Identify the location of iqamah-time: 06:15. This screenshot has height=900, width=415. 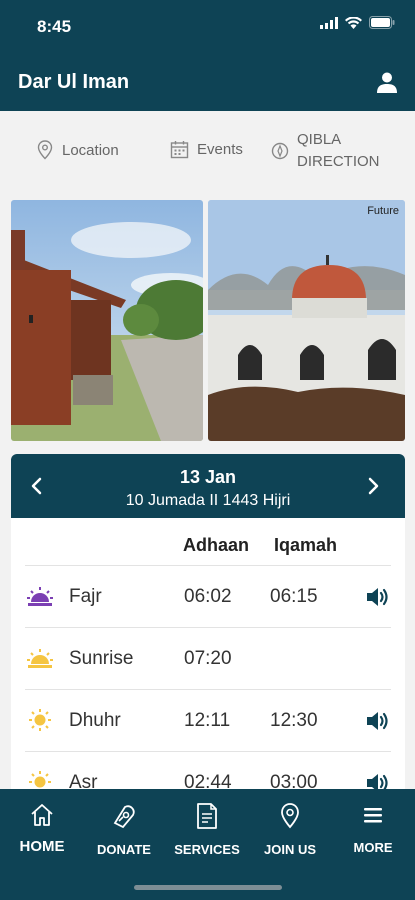
(294, 596).